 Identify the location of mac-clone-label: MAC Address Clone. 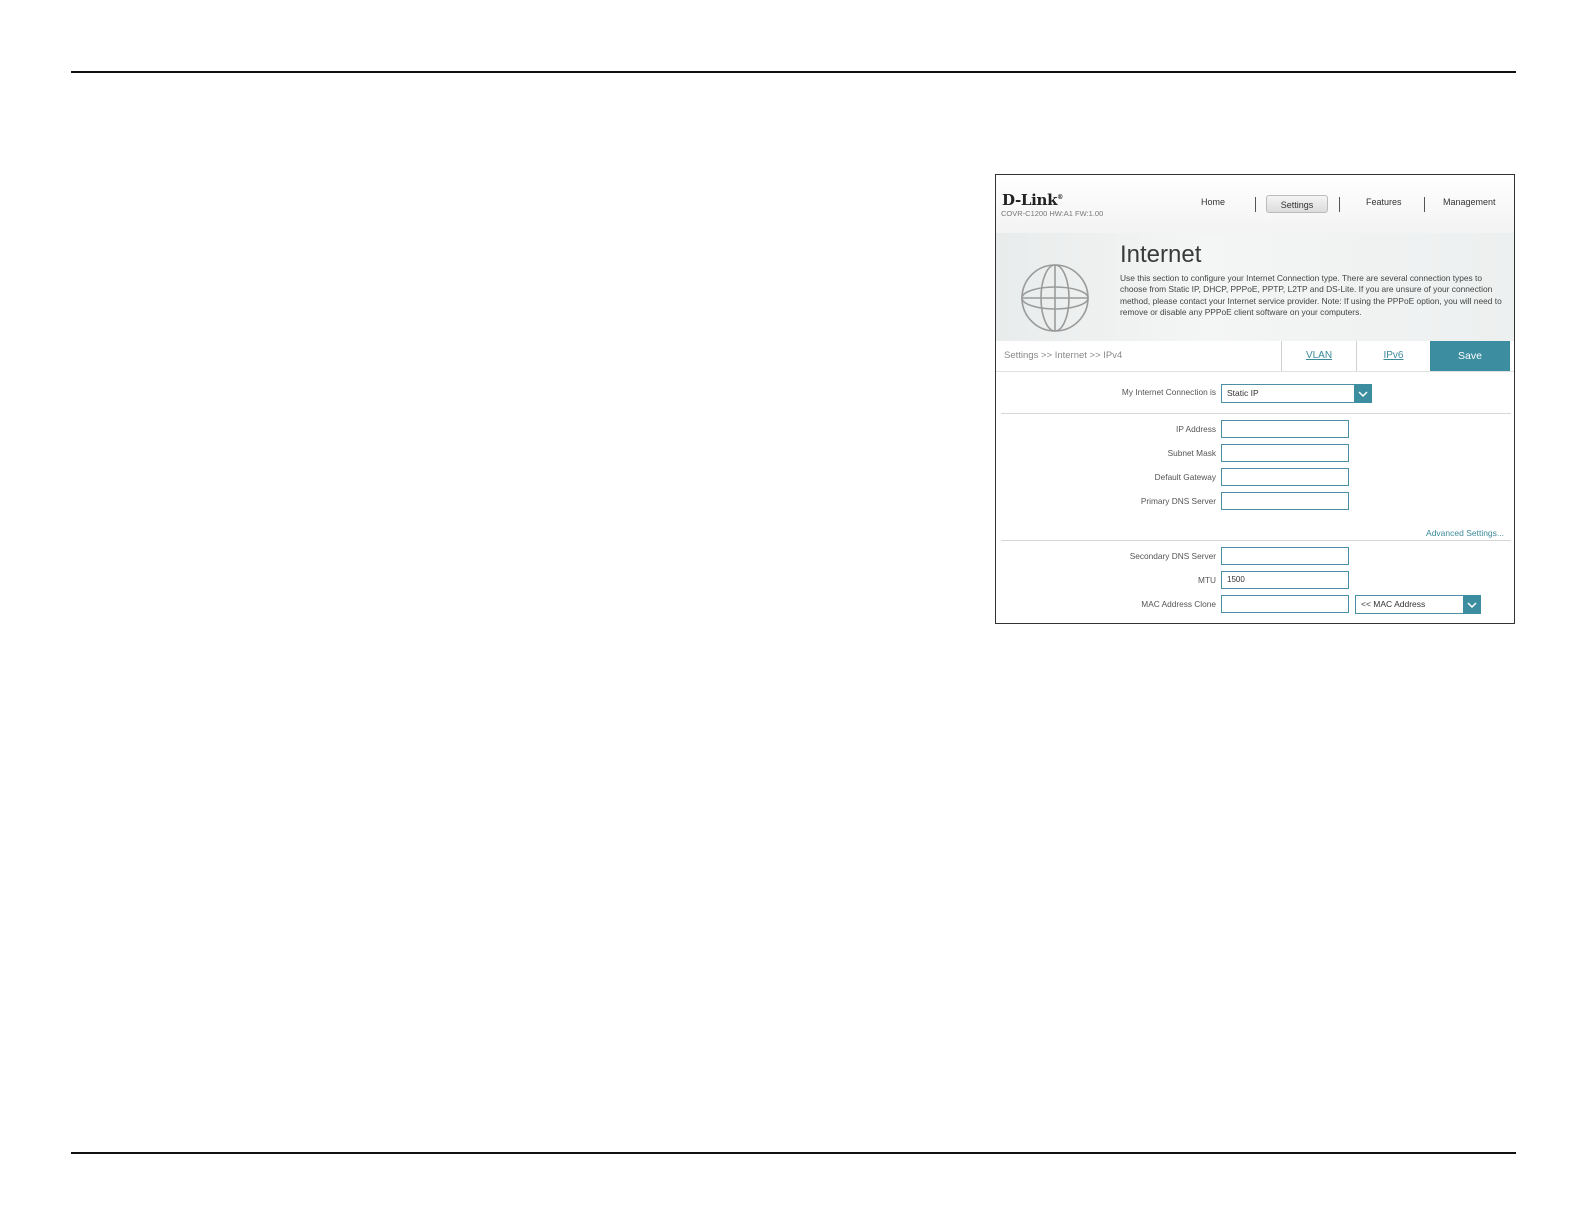
(1178, 604).